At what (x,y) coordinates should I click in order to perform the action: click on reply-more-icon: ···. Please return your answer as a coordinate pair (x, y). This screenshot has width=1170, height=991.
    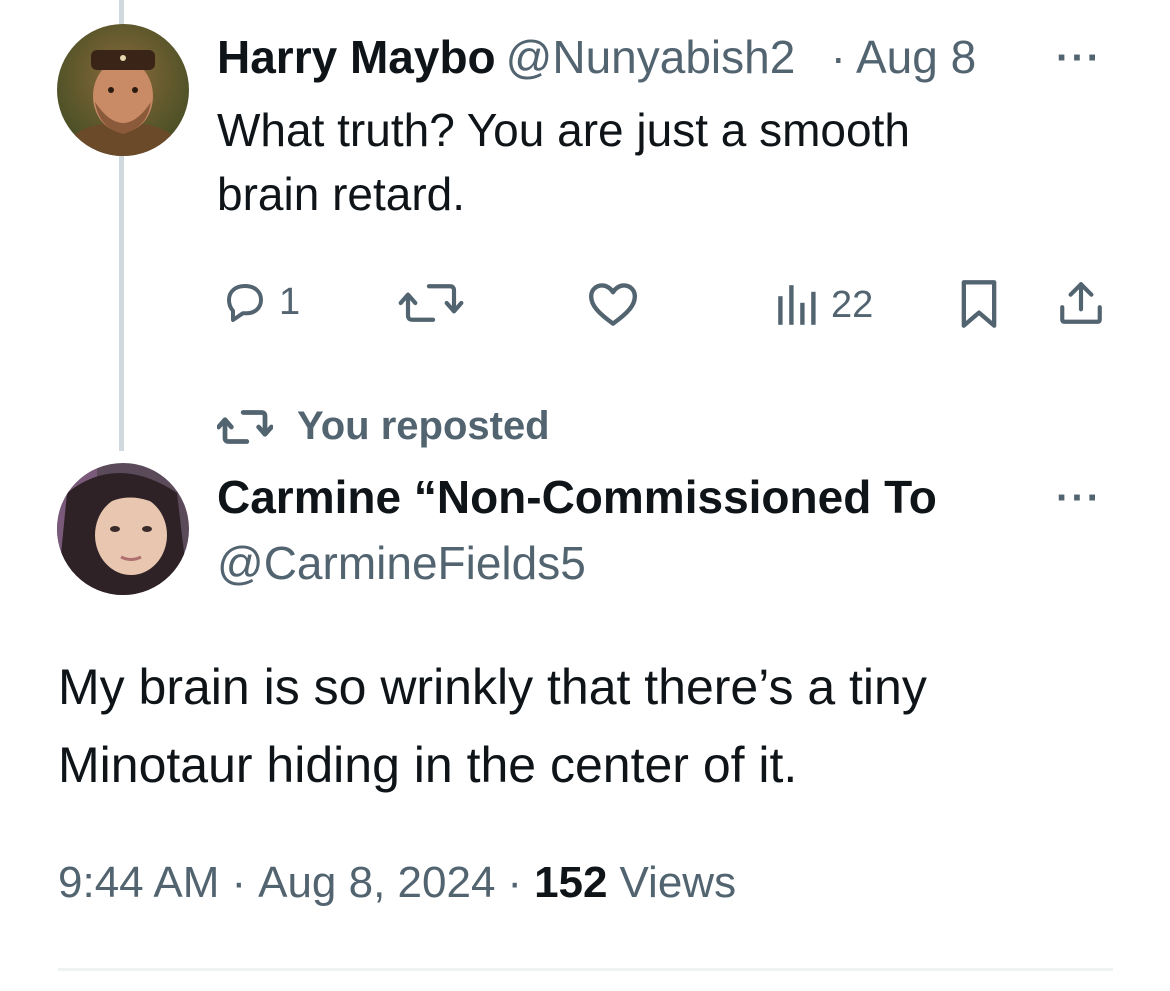
    Looking at the image, I should click on (1079, 58).